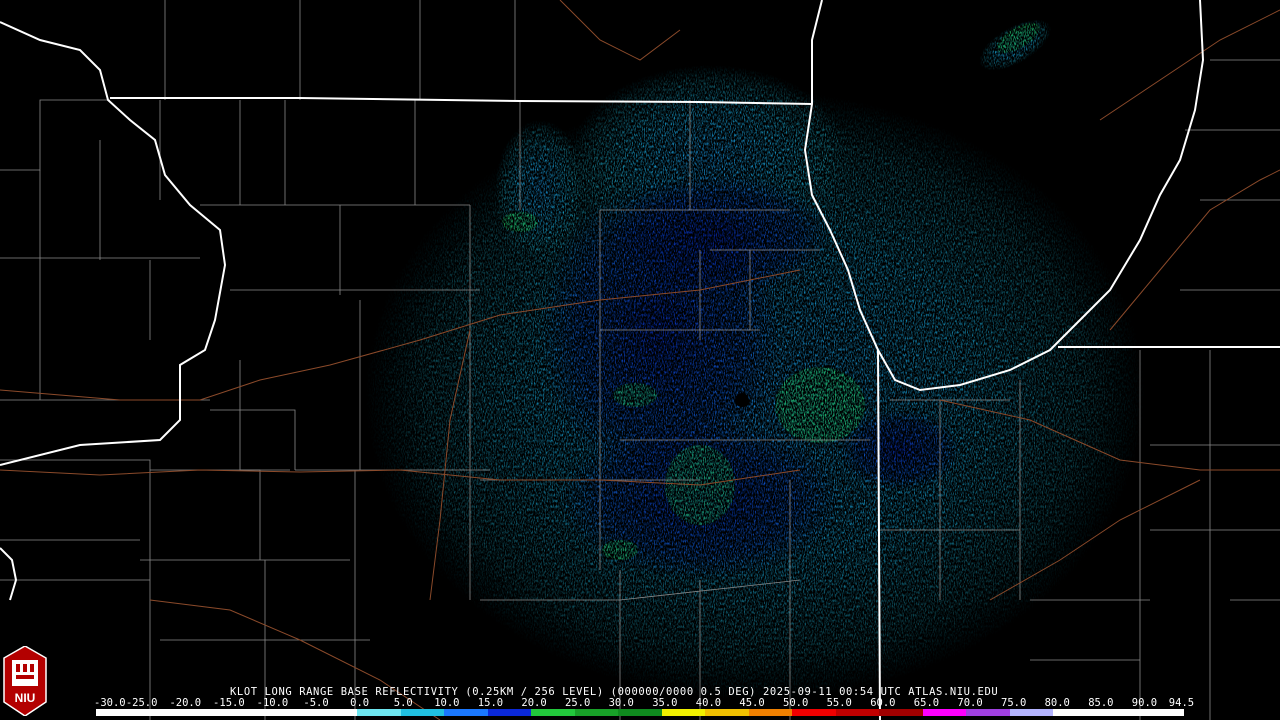 This screenshot has height=720, width=1280. I want to click on missouri-edge, so click(9, 574).